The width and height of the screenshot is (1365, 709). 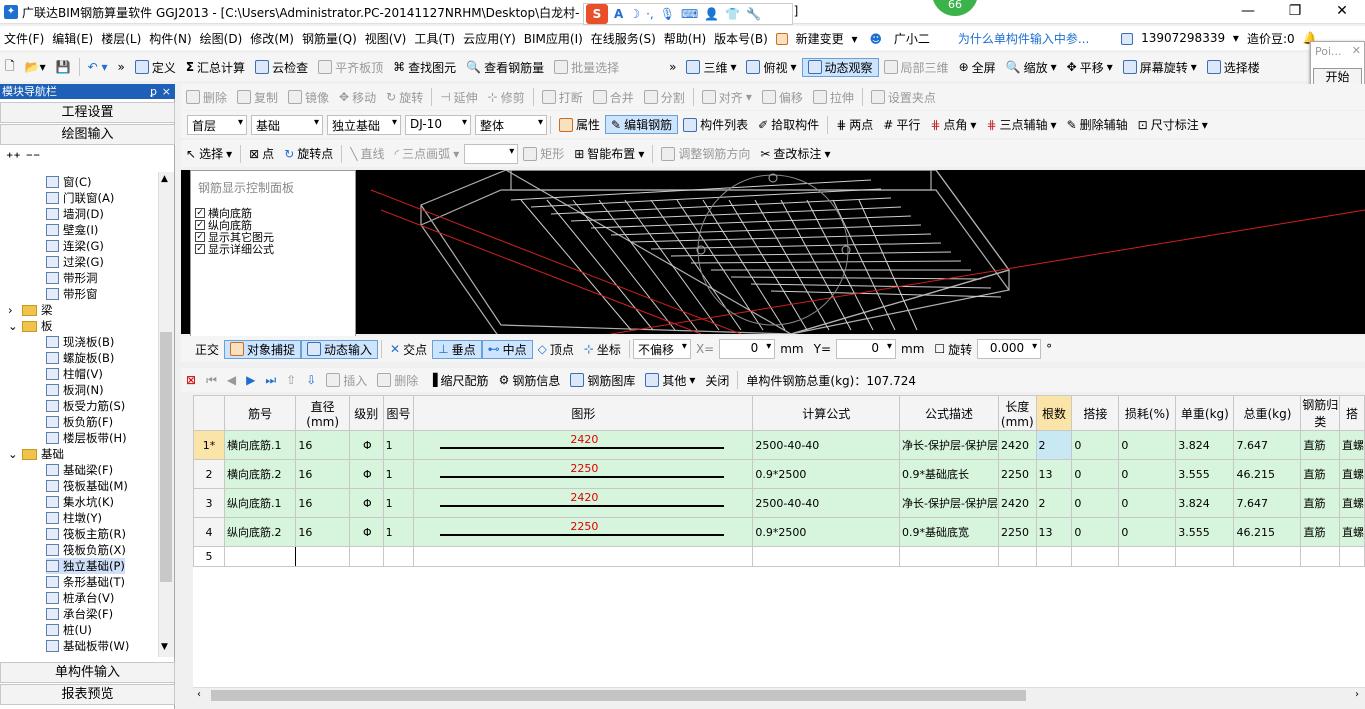 What do you see at coordinates (634, 14) in the screenshot?
I see `moon-icon: ☽` at bounding box center [634, 14].